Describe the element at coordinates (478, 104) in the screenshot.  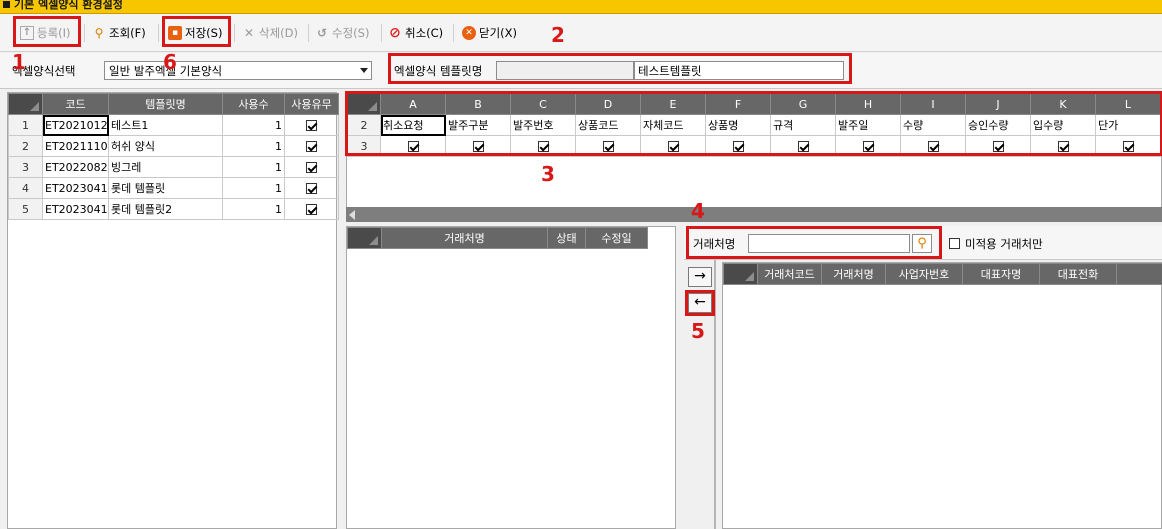
I see `column-header-b: B` at that location.